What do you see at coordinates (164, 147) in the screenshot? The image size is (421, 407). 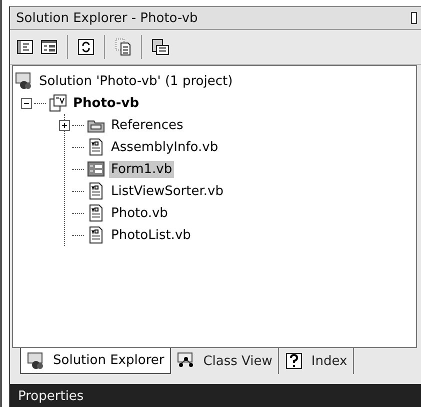 I see `tree-item: AssemblyInfo.vb` at bounding box center [164, 147].